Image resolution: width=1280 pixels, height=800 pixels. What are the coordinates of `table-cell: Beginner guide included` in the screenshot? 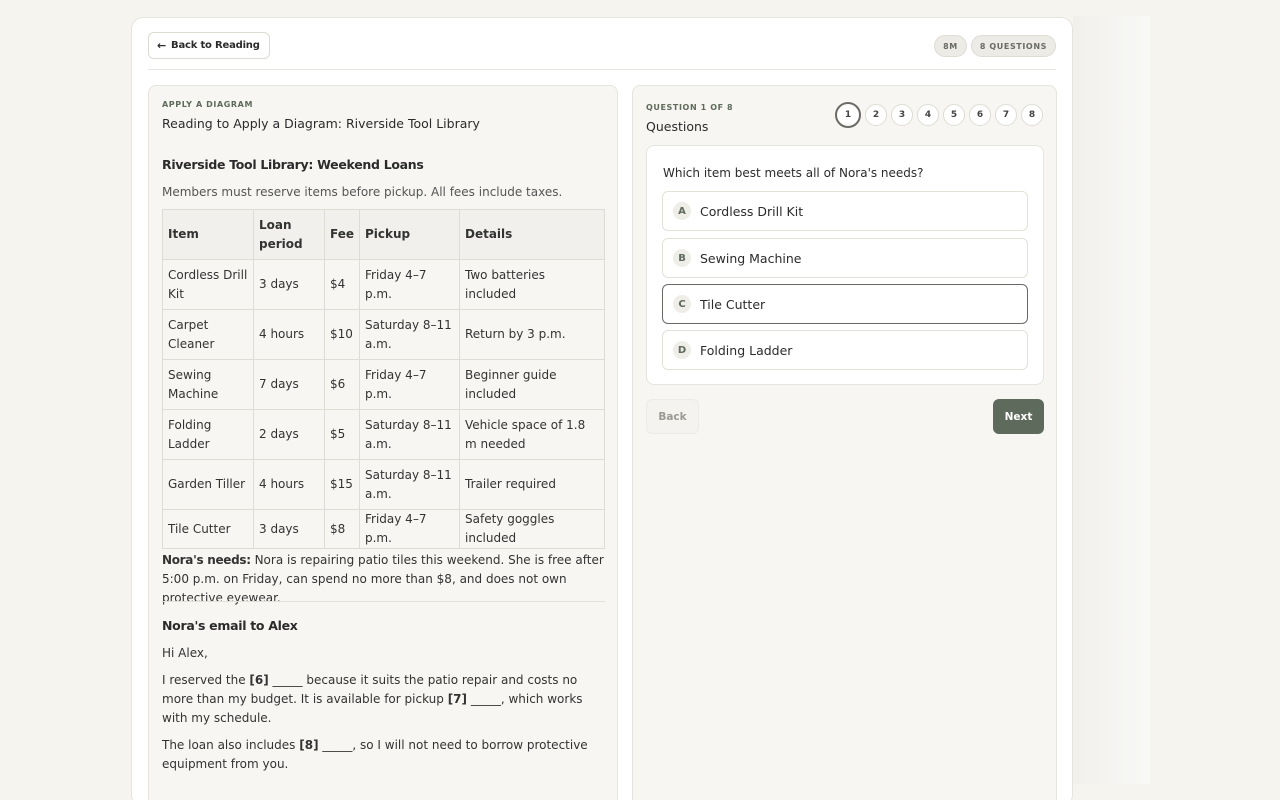 It's located at (532, 384).